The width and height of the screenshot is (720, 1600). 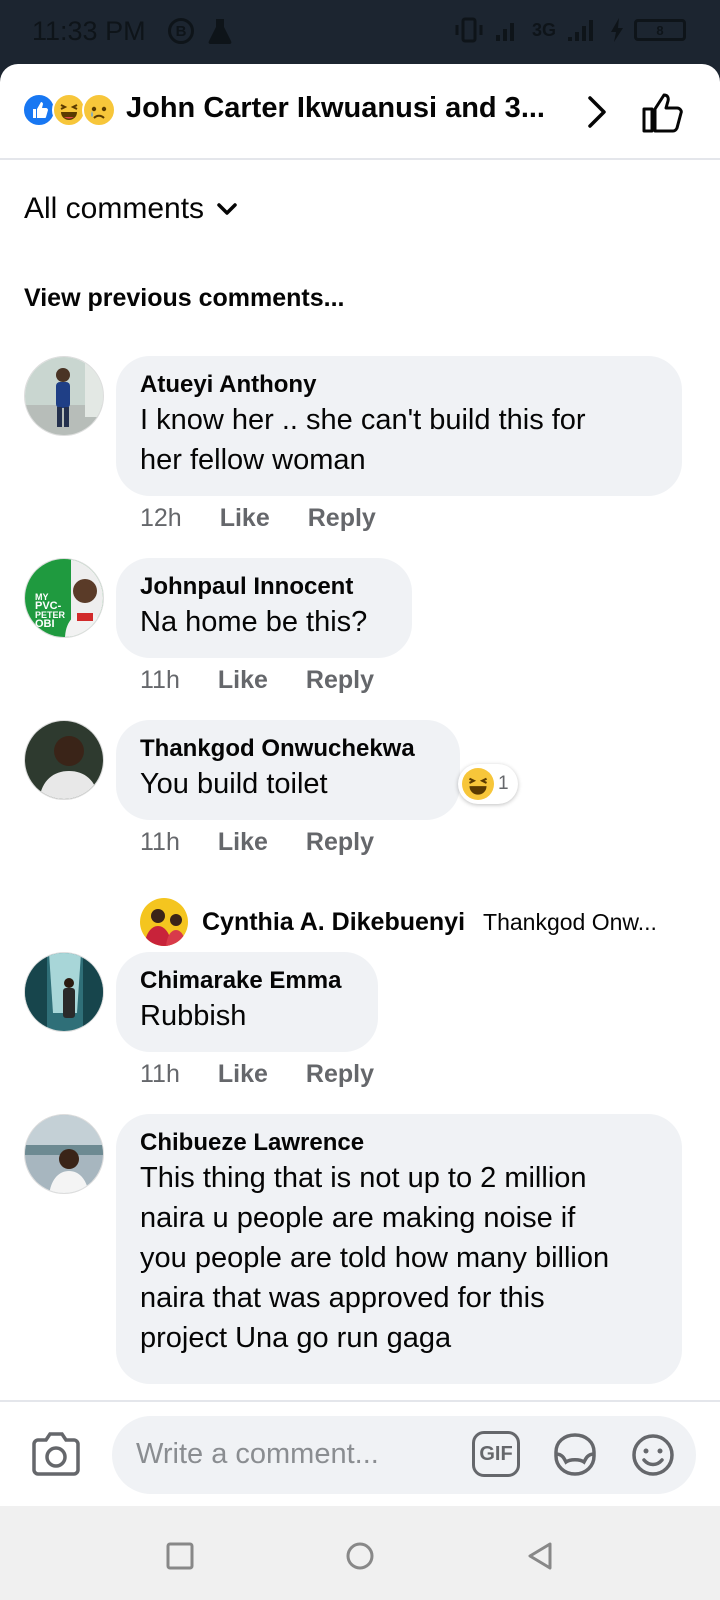 What do you see at coordinates (296, 1338) in the screenshot?
I see `comment-text: project Una go run gaga` at bounding box center [296, 1338].